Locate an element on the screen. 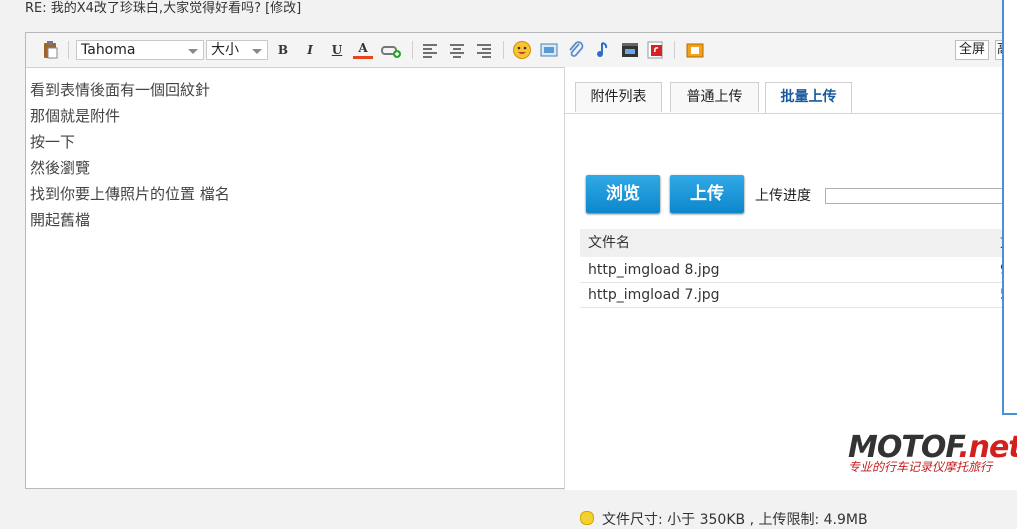  tab-normal-upload: 普通上传 is located at coordinates (714, 97).